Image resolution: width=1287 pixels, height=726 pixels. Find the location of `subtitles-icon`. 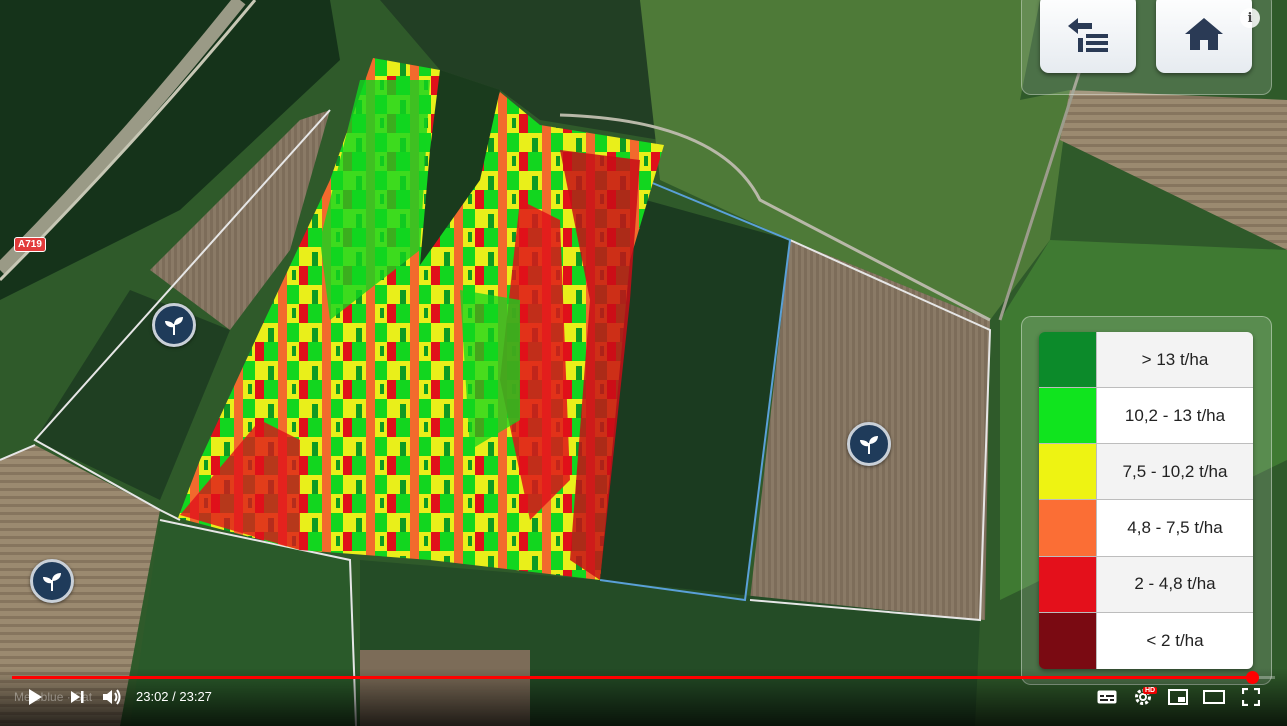

subtitles-icon is located at coordinates (1107, 697).